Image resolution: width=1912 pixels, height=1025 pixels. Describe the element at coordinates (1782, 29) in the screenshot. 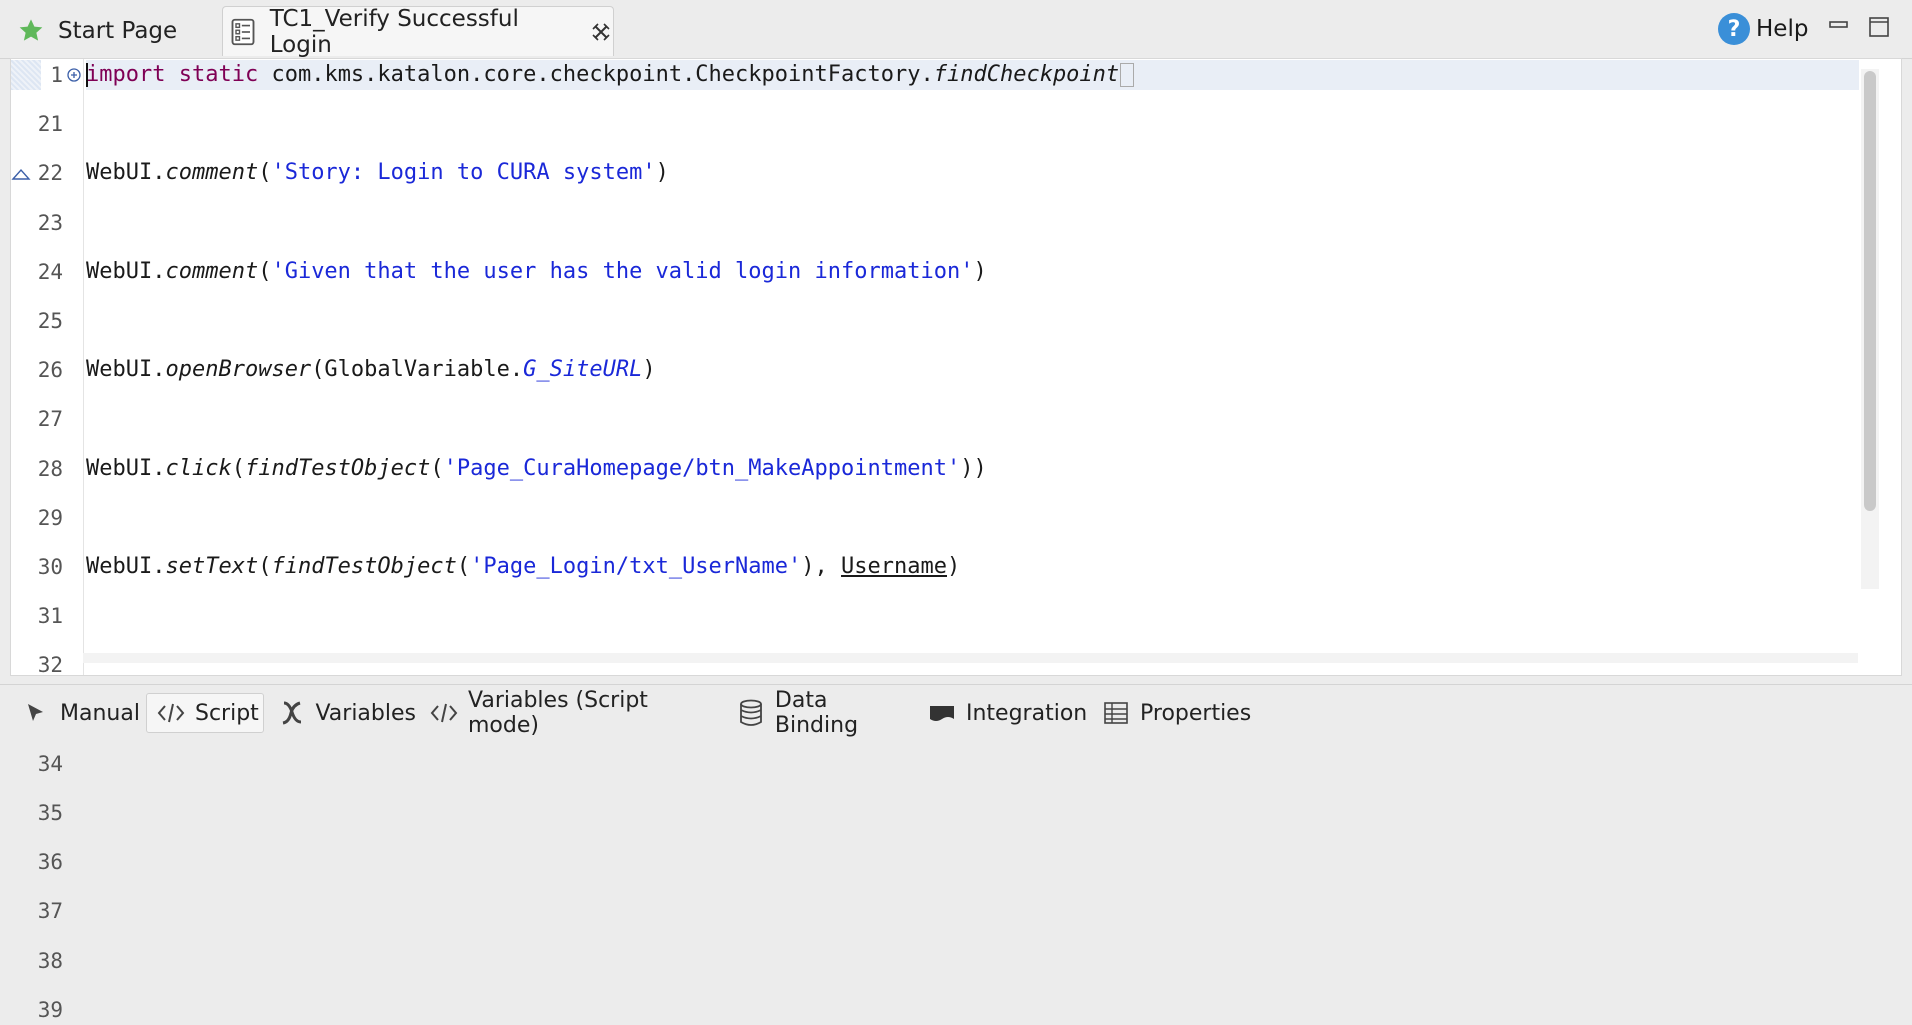

I see `help-label: Help` at that location.